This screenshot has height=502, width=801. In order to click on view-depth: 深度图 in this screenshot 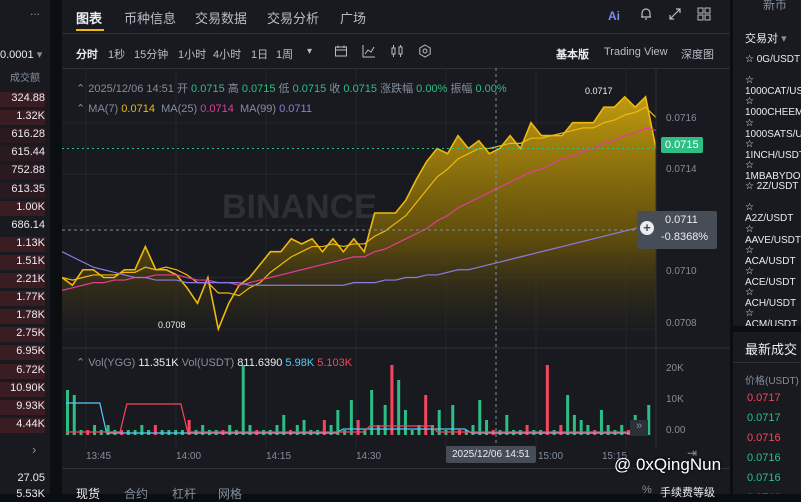, I will do `click(697, 54)`.